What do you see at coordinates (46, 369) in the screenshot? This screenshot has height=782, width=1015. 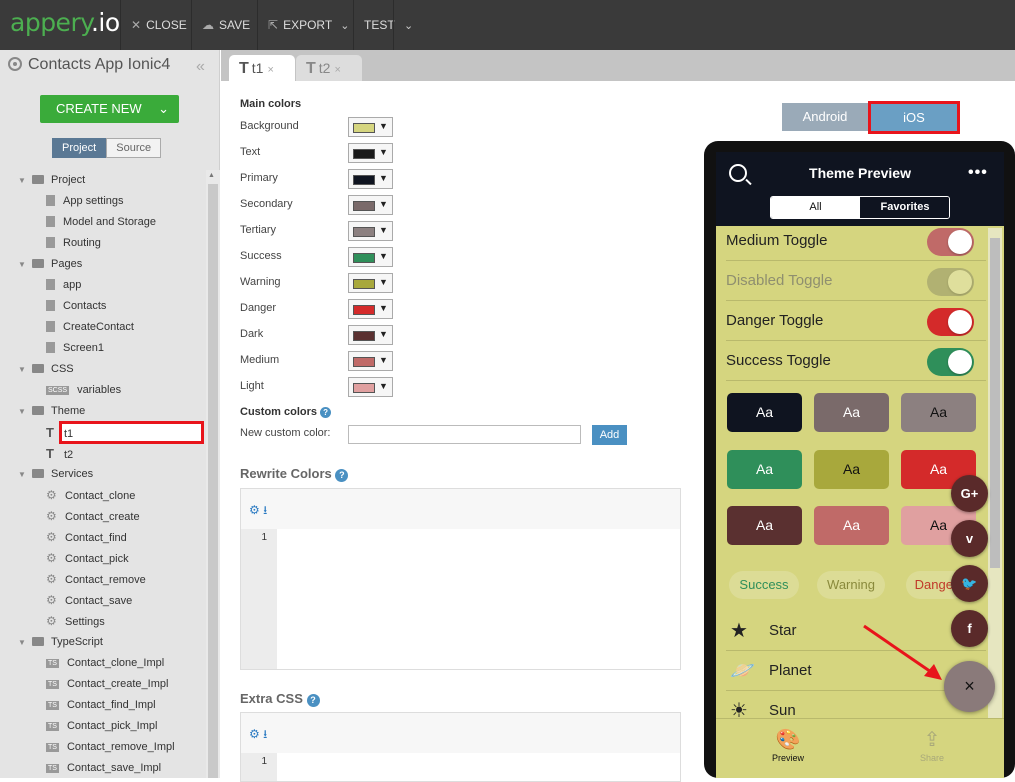 I see `tree-item-css: ▼ CSS` at bounding box center [46, 369].